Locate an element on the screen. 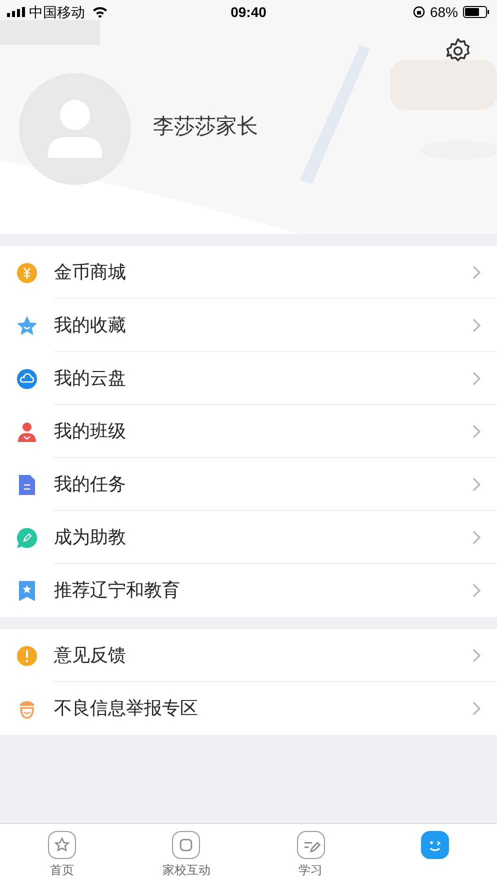  signal-icon is located at coordinates (16, 12).